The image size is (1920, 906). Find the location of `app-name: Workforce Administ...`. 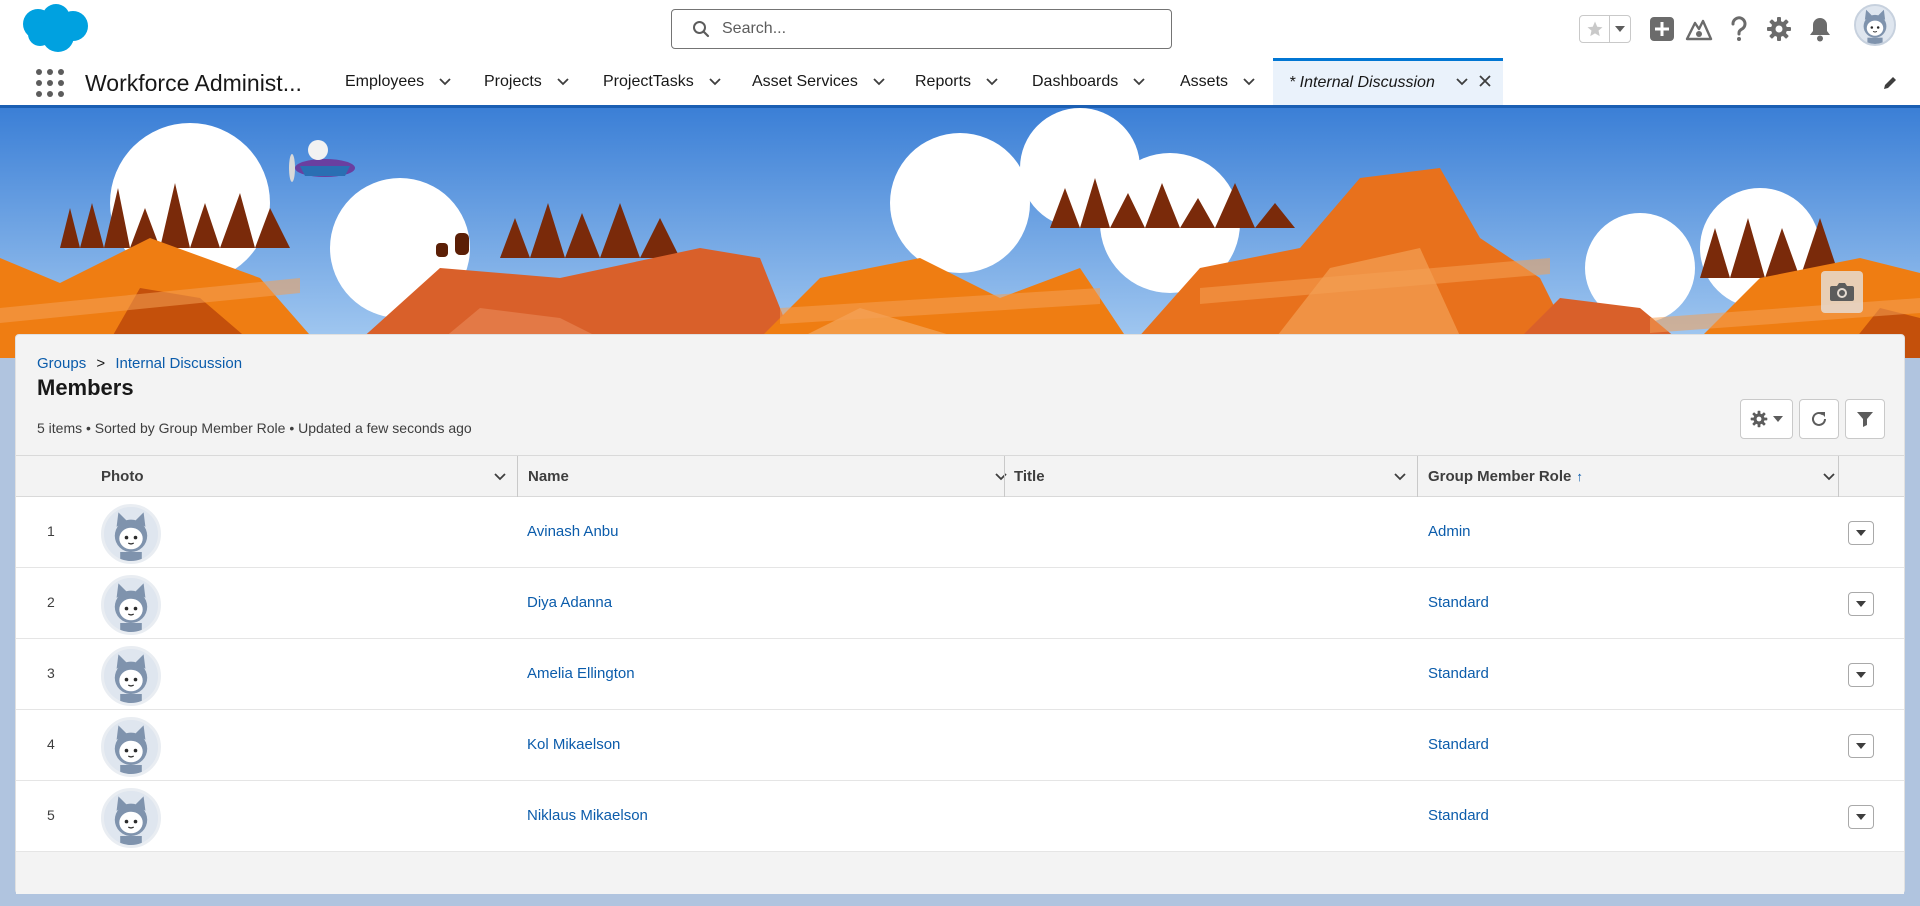

app-name: Workforce Administ... is located at coordinates (193, 83).